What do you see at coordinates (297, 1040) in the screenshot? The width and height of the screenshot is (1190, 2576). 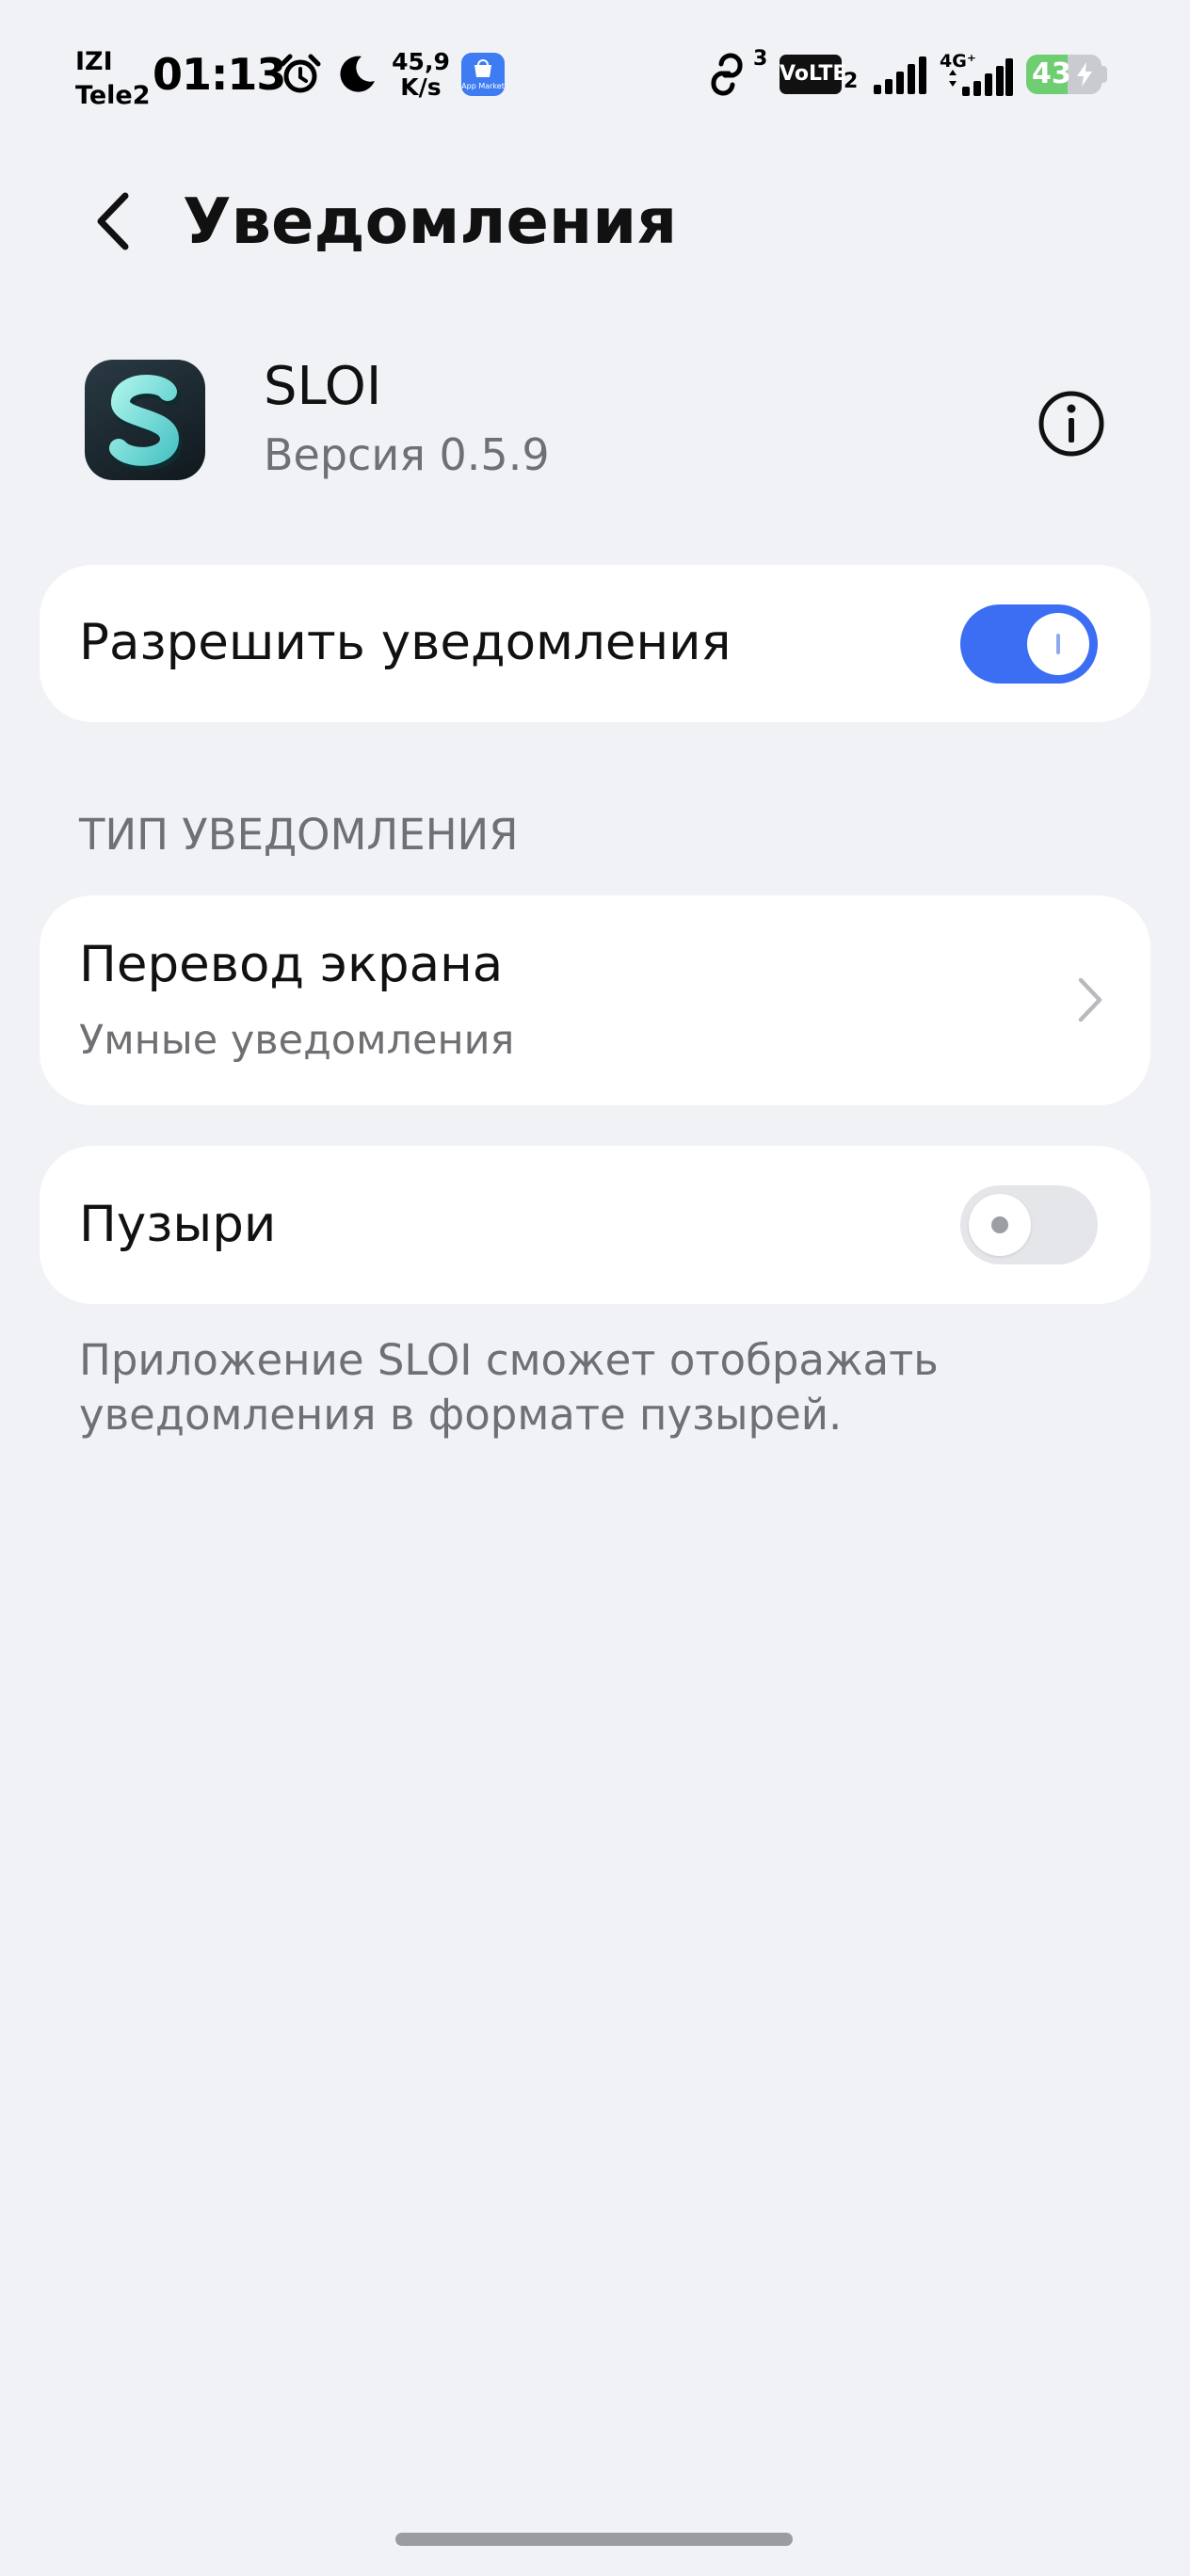 I see `channel-subtitle: Умные уведомления` at bounding box center [297, 1040].